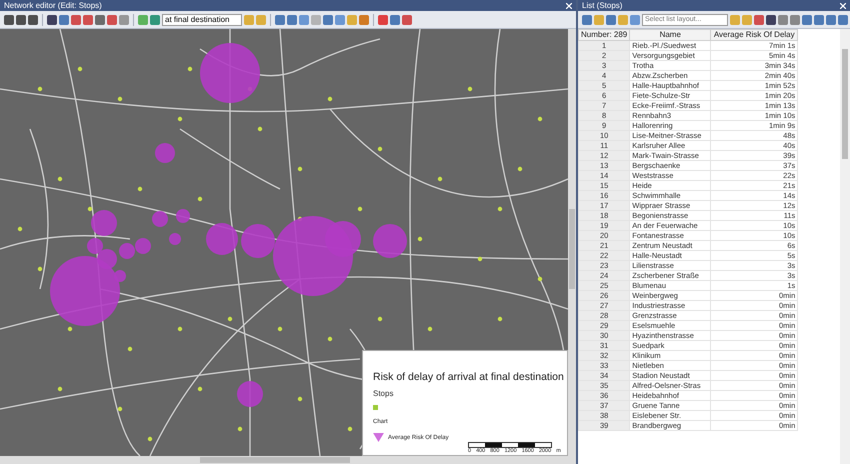 This screenshot has height=464, width=850. I want to click on horizontal-scrollbar, so click(288, 460).